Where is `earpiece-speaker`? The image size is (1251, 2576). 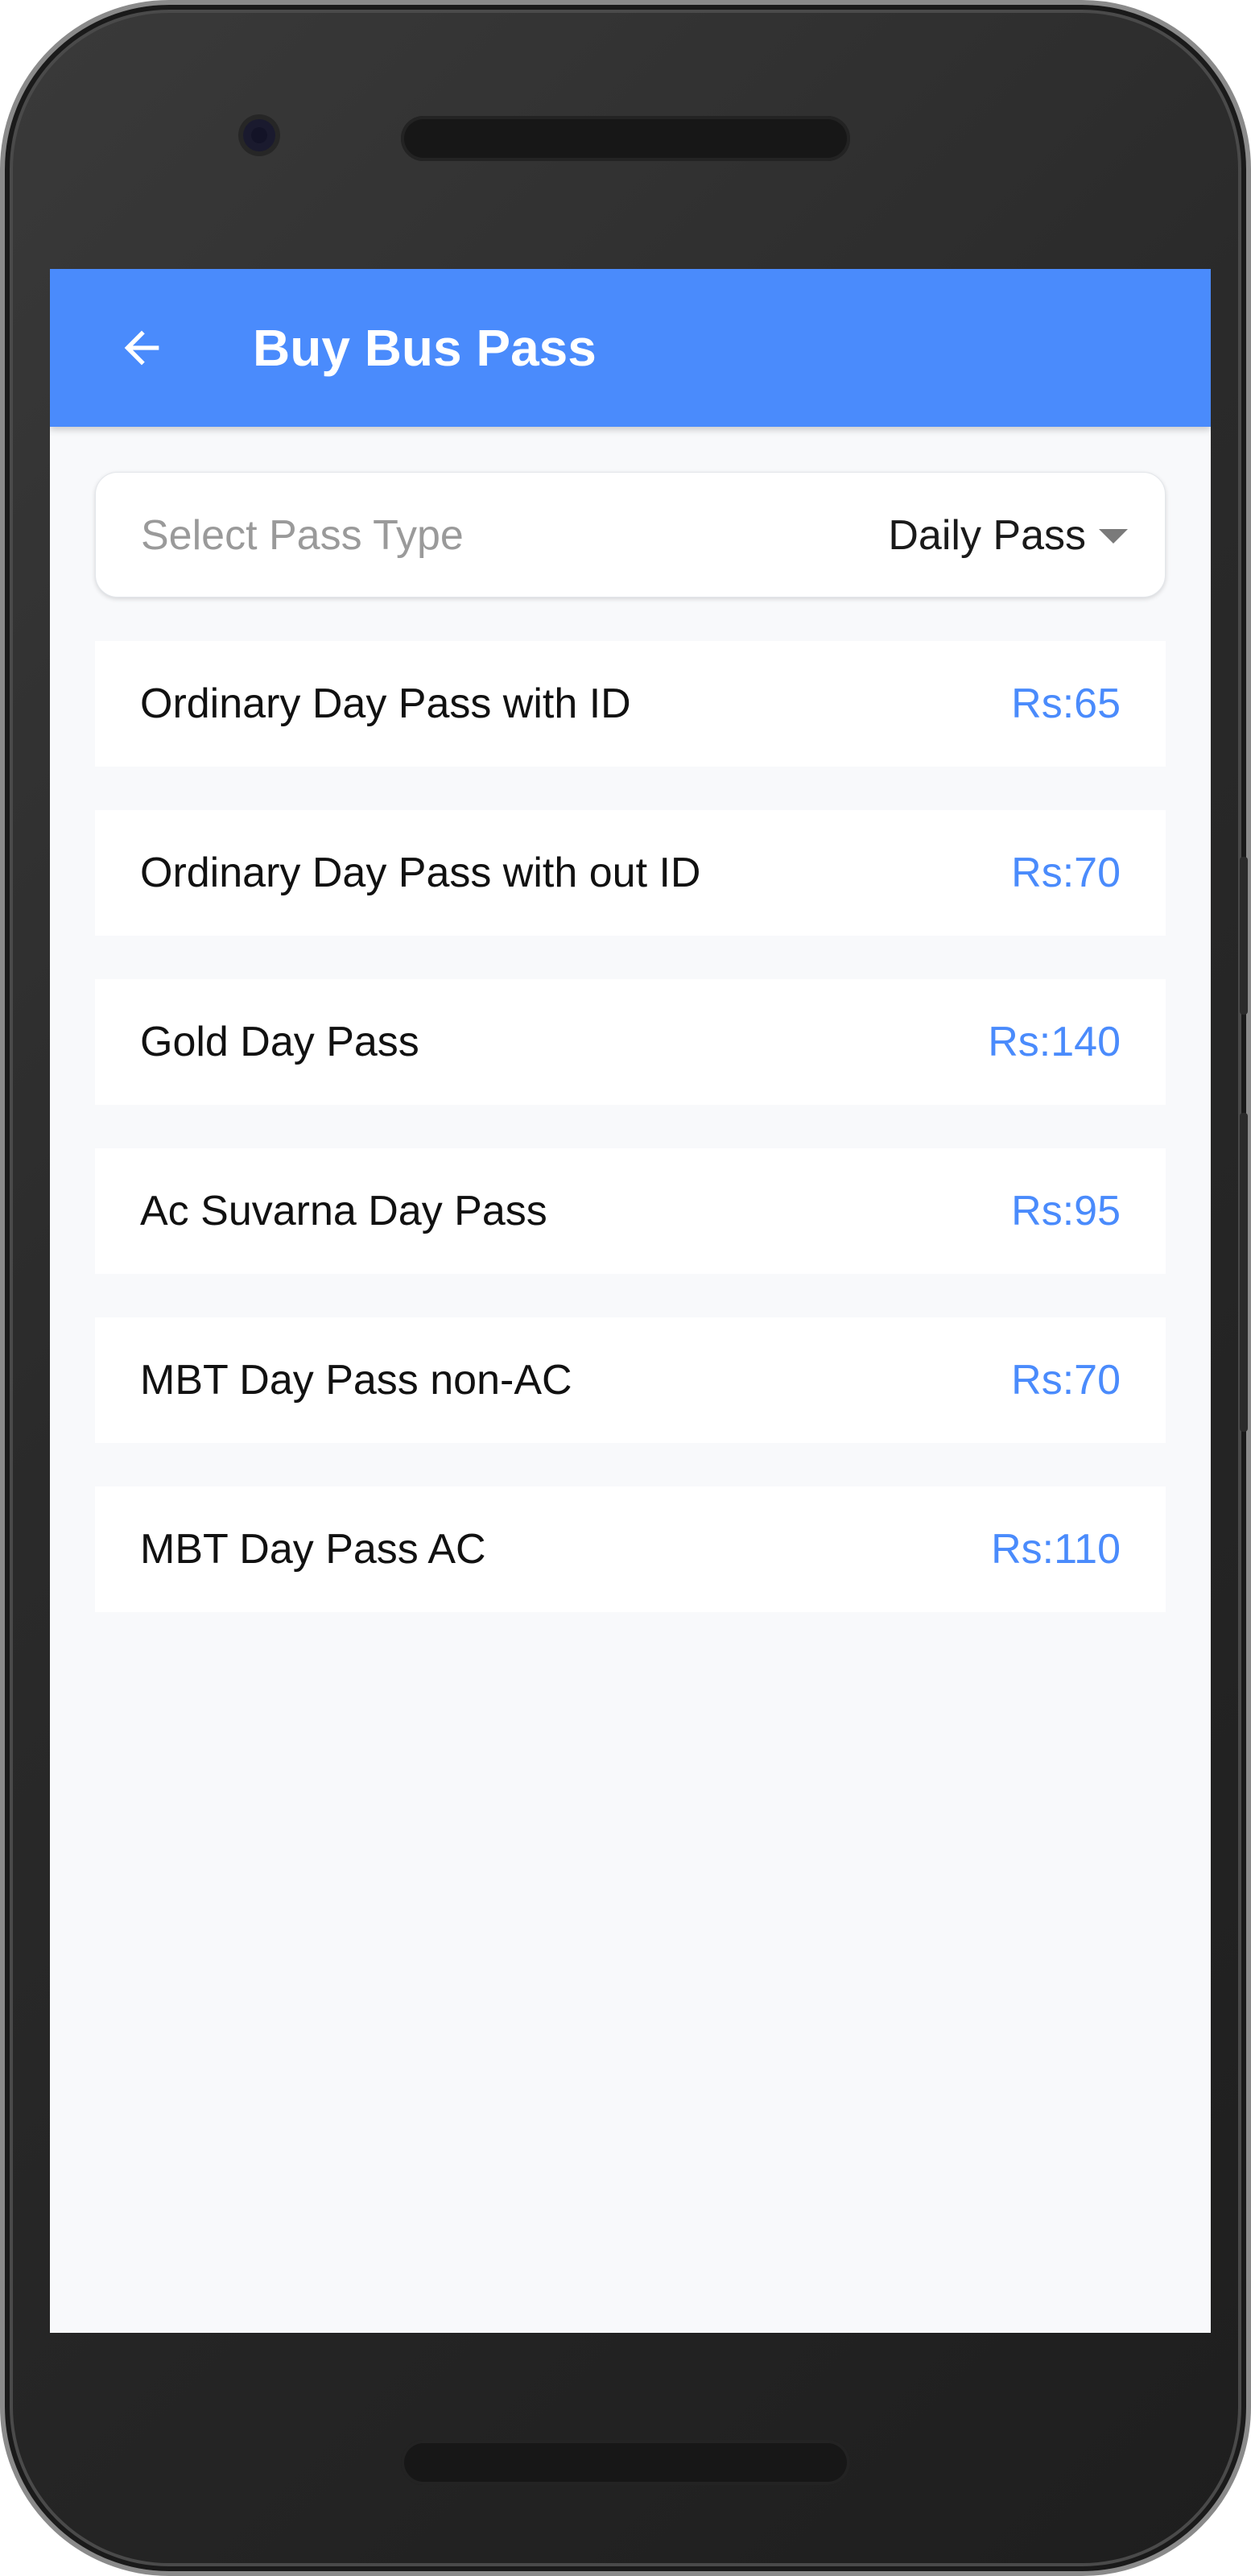 earpiece-speaker is located at coordinates (625, 138).